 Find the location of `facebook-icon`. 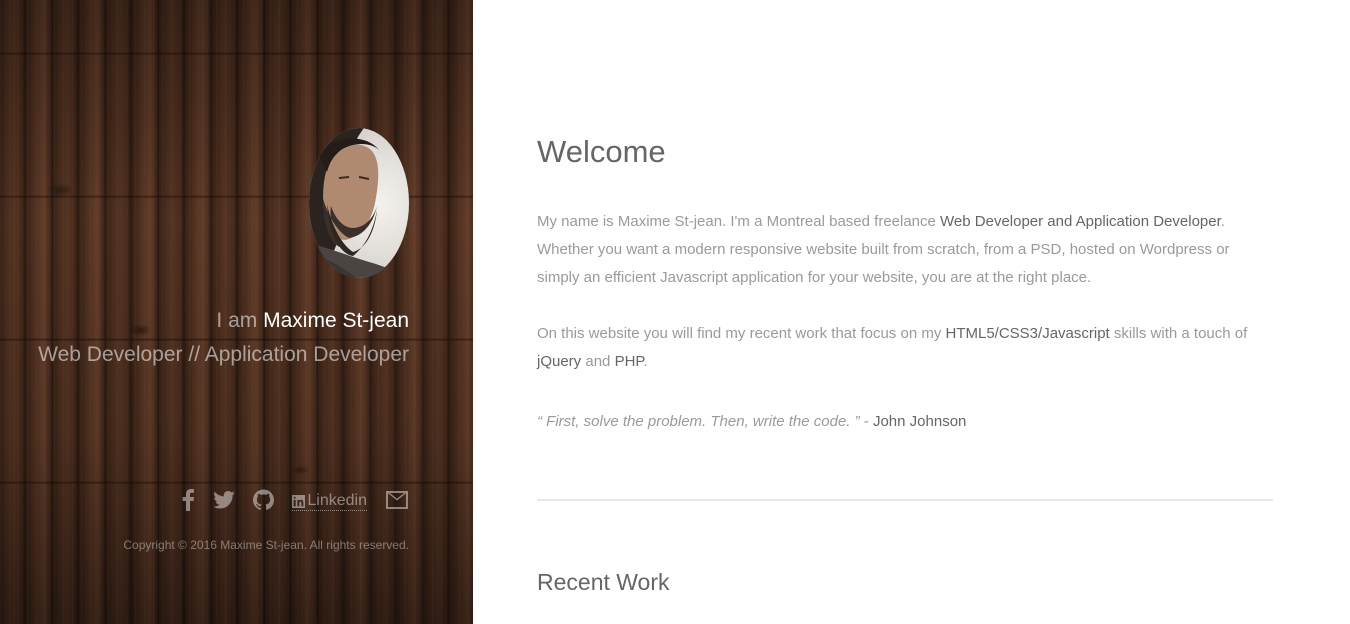

facebook-icon is located at coordinates (188, 499).